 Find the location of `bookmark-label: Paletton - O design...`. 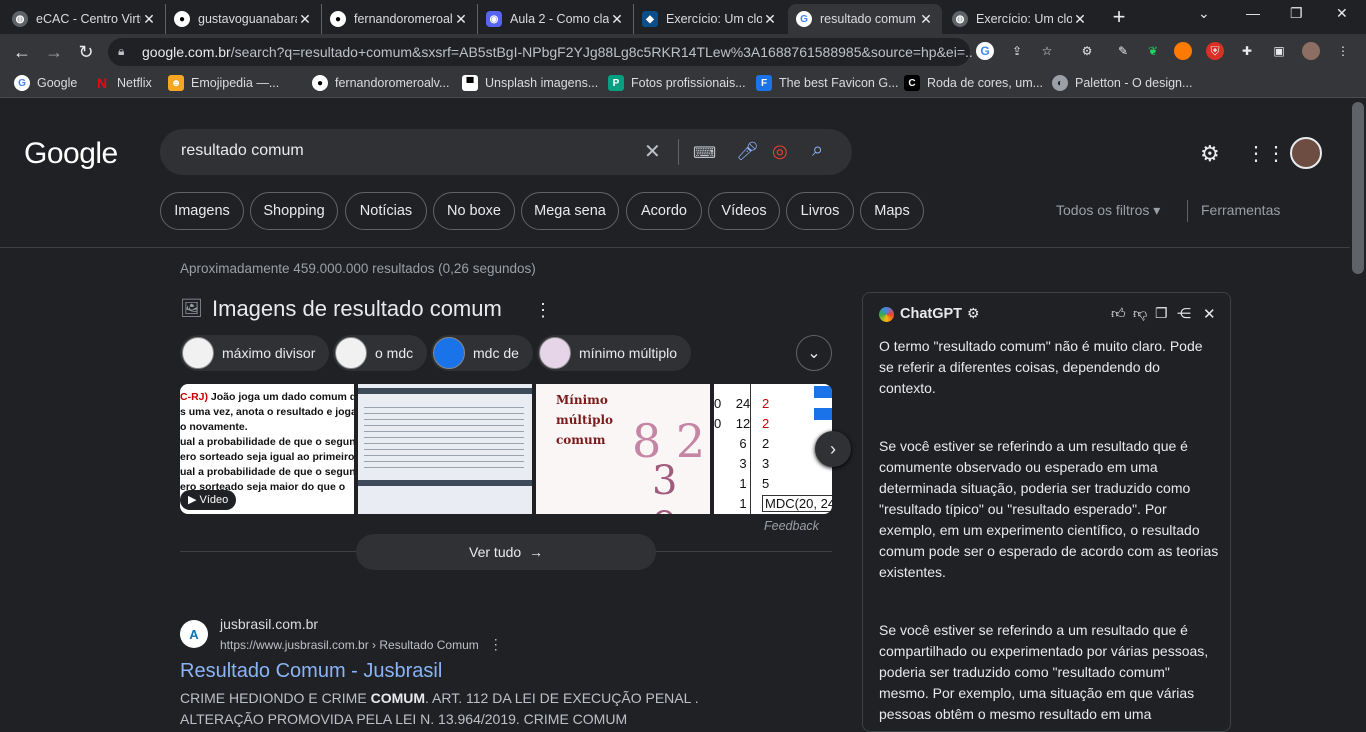

bookmark-label: Paletton - O design... is located at coordinates (1134, 83).